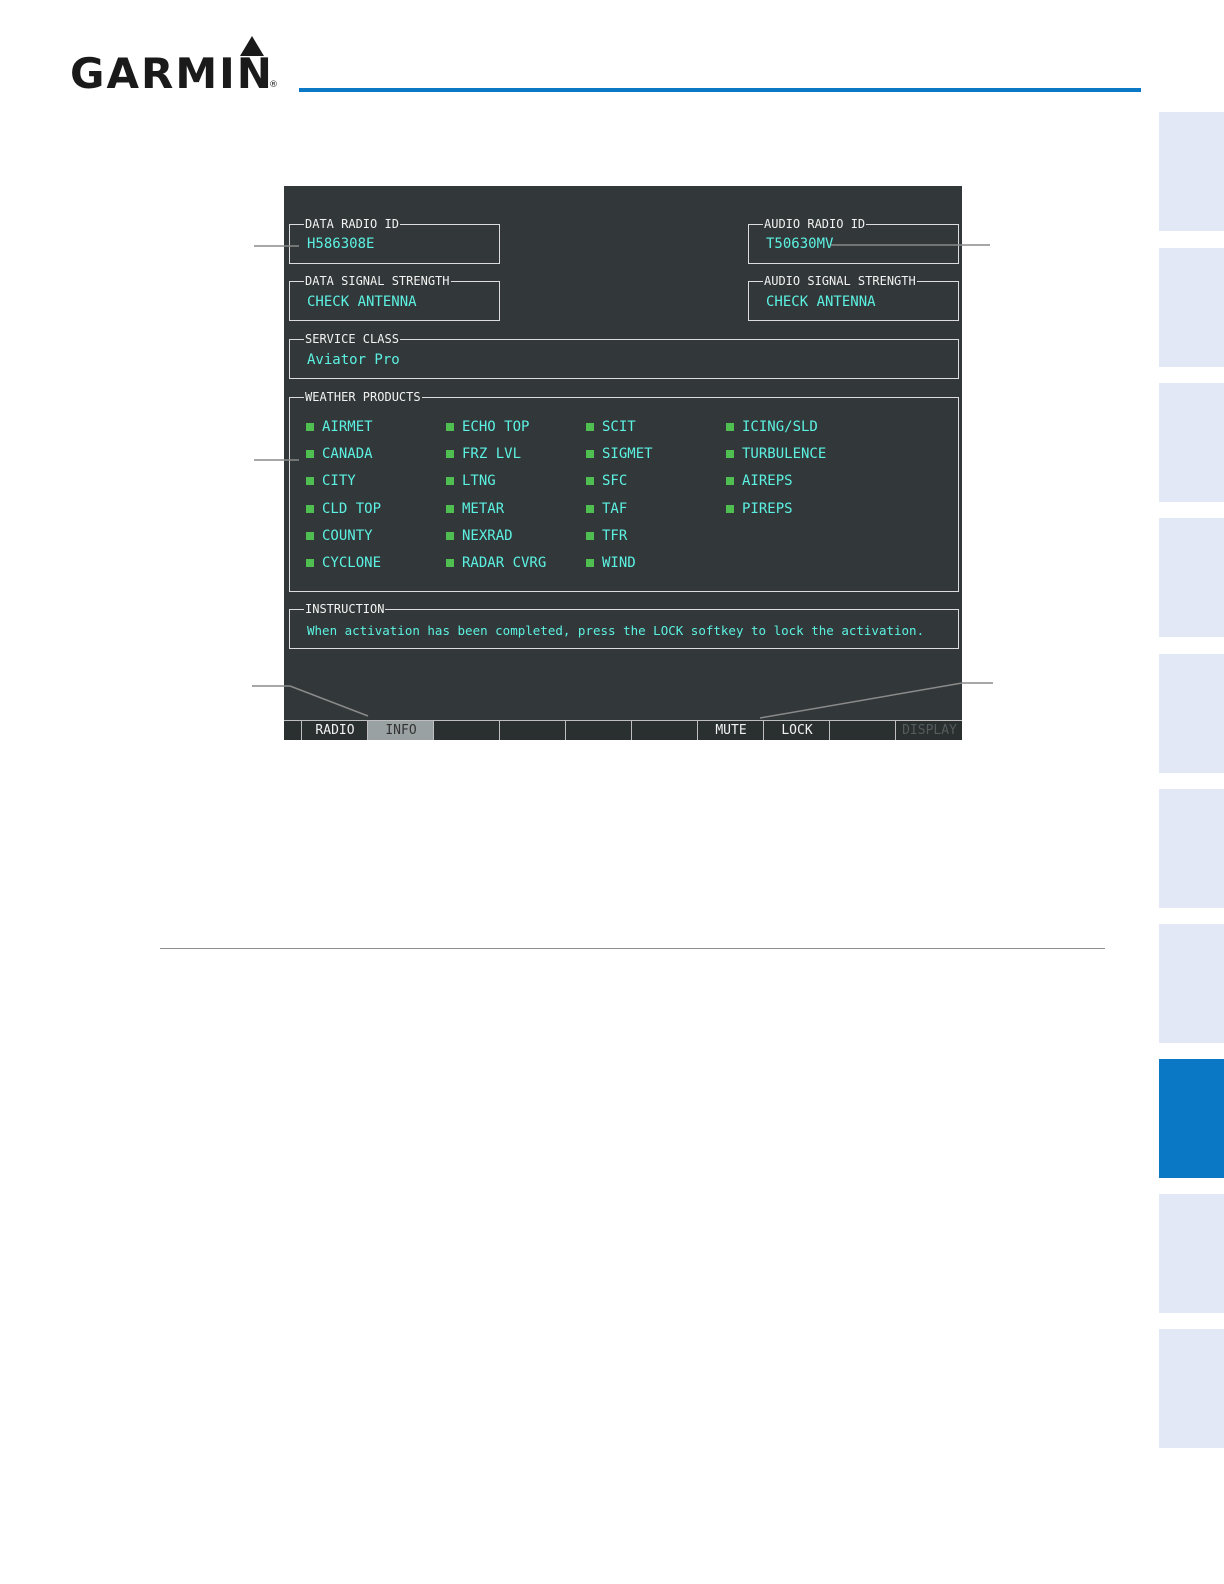 The width and height of the screenshot is (1224, 1584). Describe the element at coordinates (627, 454) in the screenshot. I see `weather-product-label: SIGMET` at that location.